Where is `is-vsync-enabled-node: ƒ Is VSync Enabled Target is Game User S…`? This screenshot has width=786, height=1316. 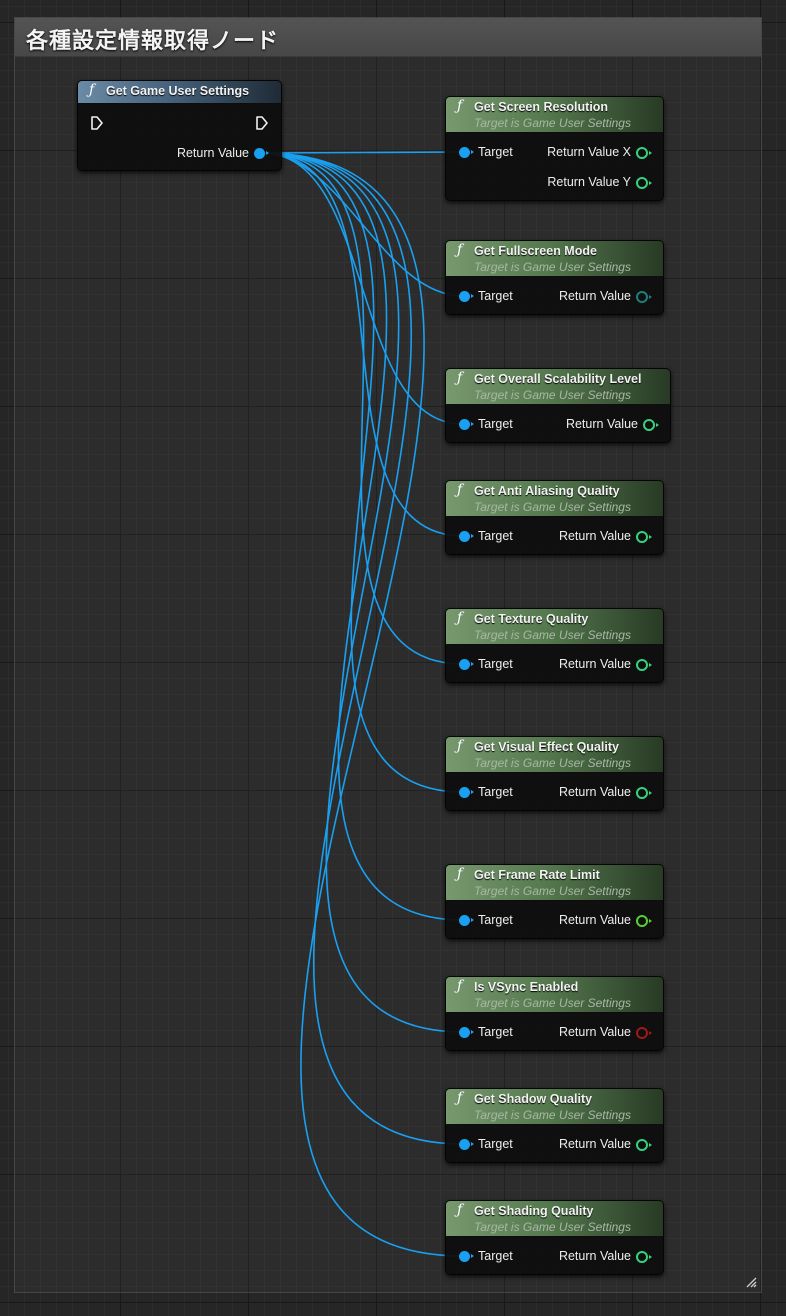
is-vsync-enabled-node: ƒ Is VSync Enabled Target is Game User S… is located at coordinates (554, 1013).